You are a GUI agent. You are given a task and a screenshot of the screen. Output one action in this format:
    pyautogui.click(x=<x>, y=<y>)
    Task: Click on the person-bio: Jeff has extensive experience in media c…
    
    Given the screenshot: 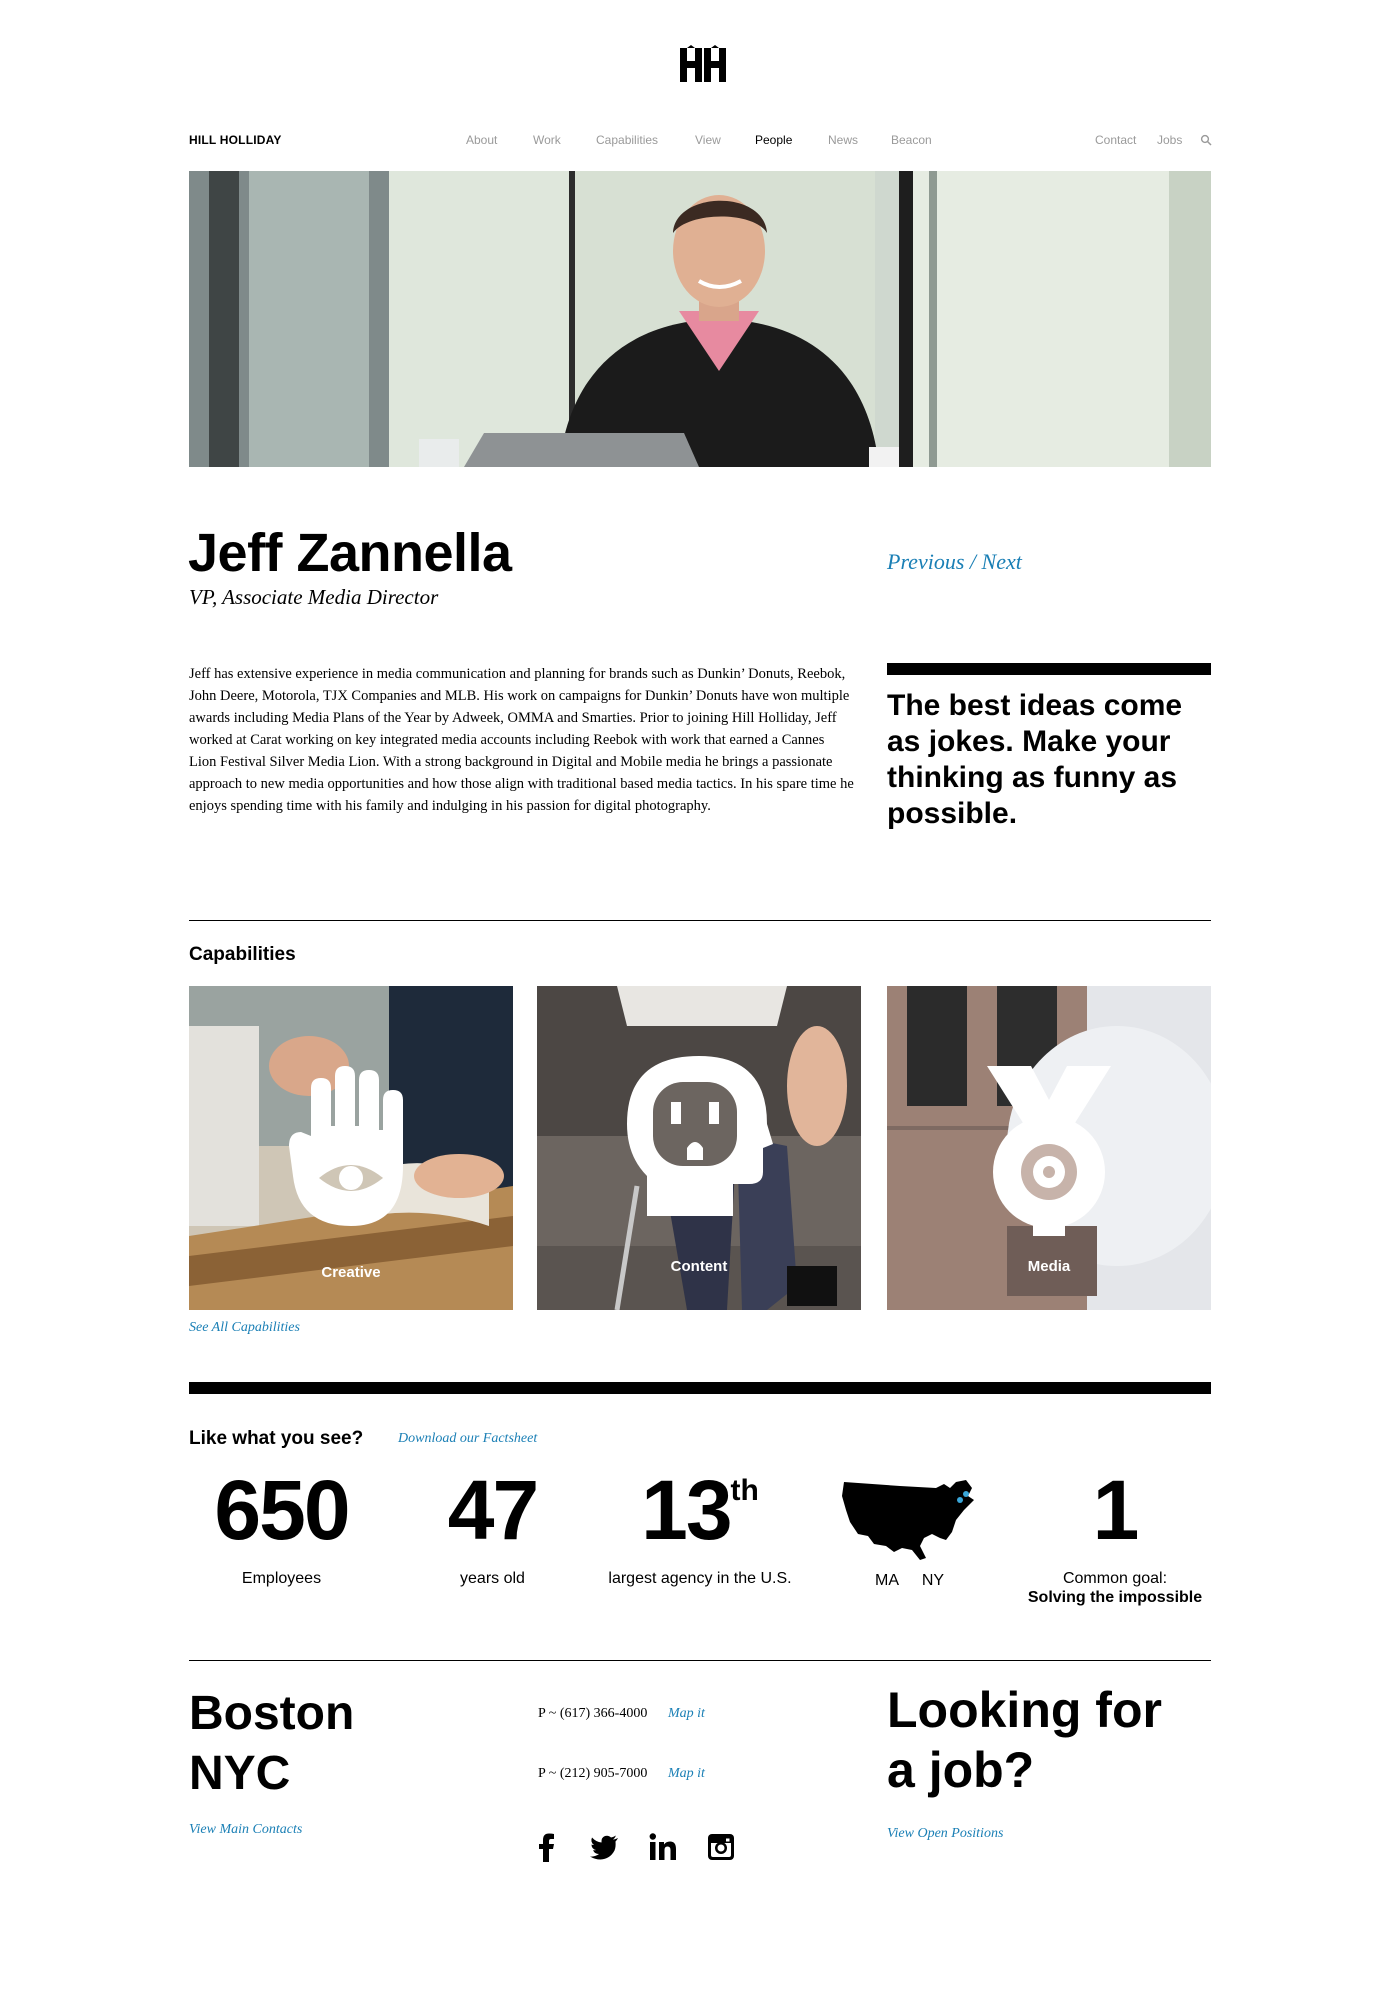 What is the action you would take?
    pyautogui.click(x=521, y=740)
    